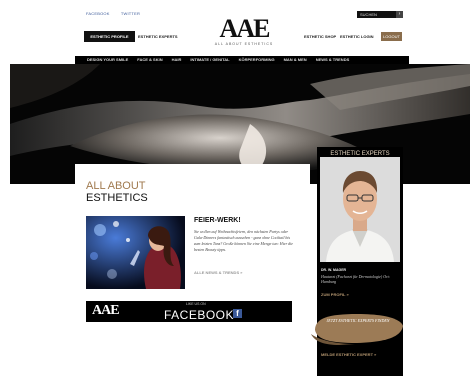  What do you see at coordinates (117, 198) in the screenshot?
I see `section-heading-line2: ESTHETICS` at bounding box center [117, 198].